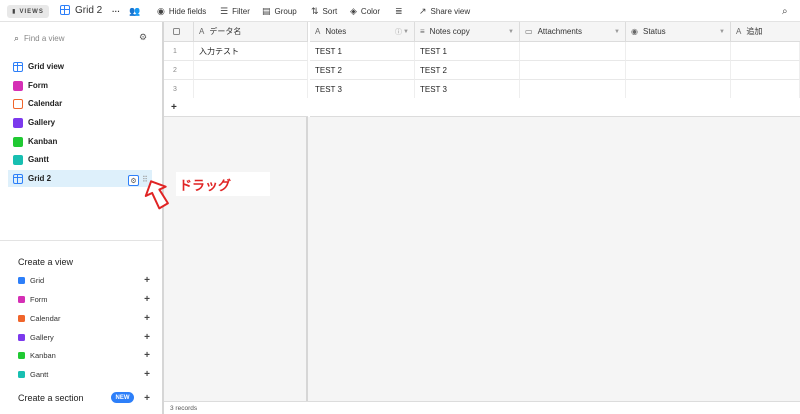 The height and width of the screenshot is (414, 800). Describe the element at coordinates (573, 32) in the screenshot. I see `column-header-attachments: ▭ Attachments ▼` at that location.